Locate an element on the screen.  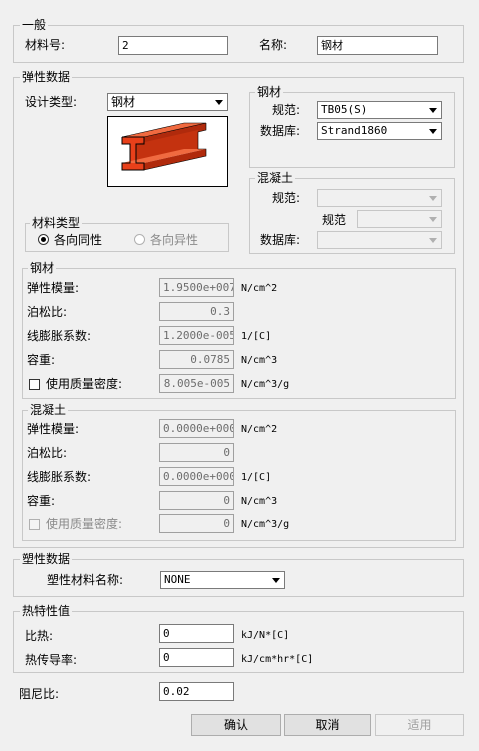
design-type-label: 设计类型: is located at coordinates (51, 102).